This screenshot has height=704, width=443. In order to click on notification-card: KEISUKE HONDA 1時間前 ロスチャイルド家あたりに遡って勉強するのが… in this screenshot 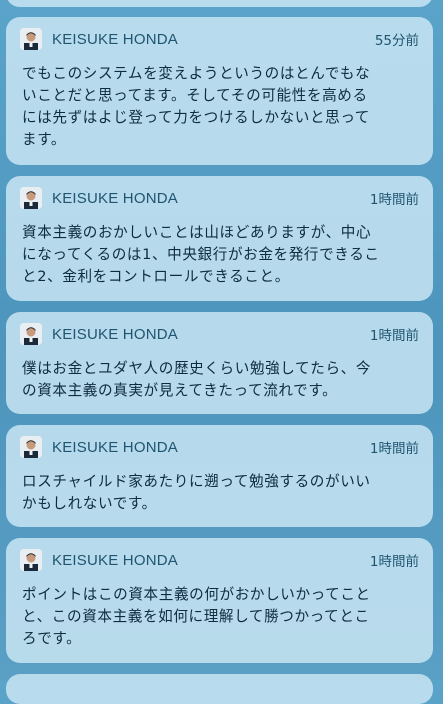, I will do `click(219, 476)`.